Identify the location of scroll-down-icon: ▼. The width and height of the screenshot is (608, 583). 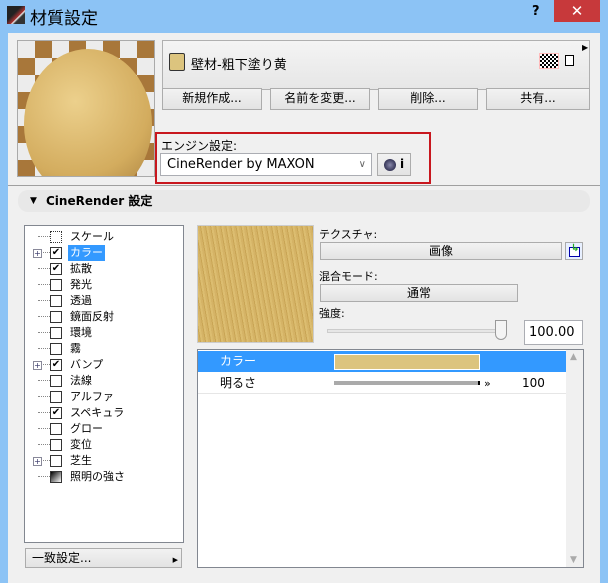
(573, 560).